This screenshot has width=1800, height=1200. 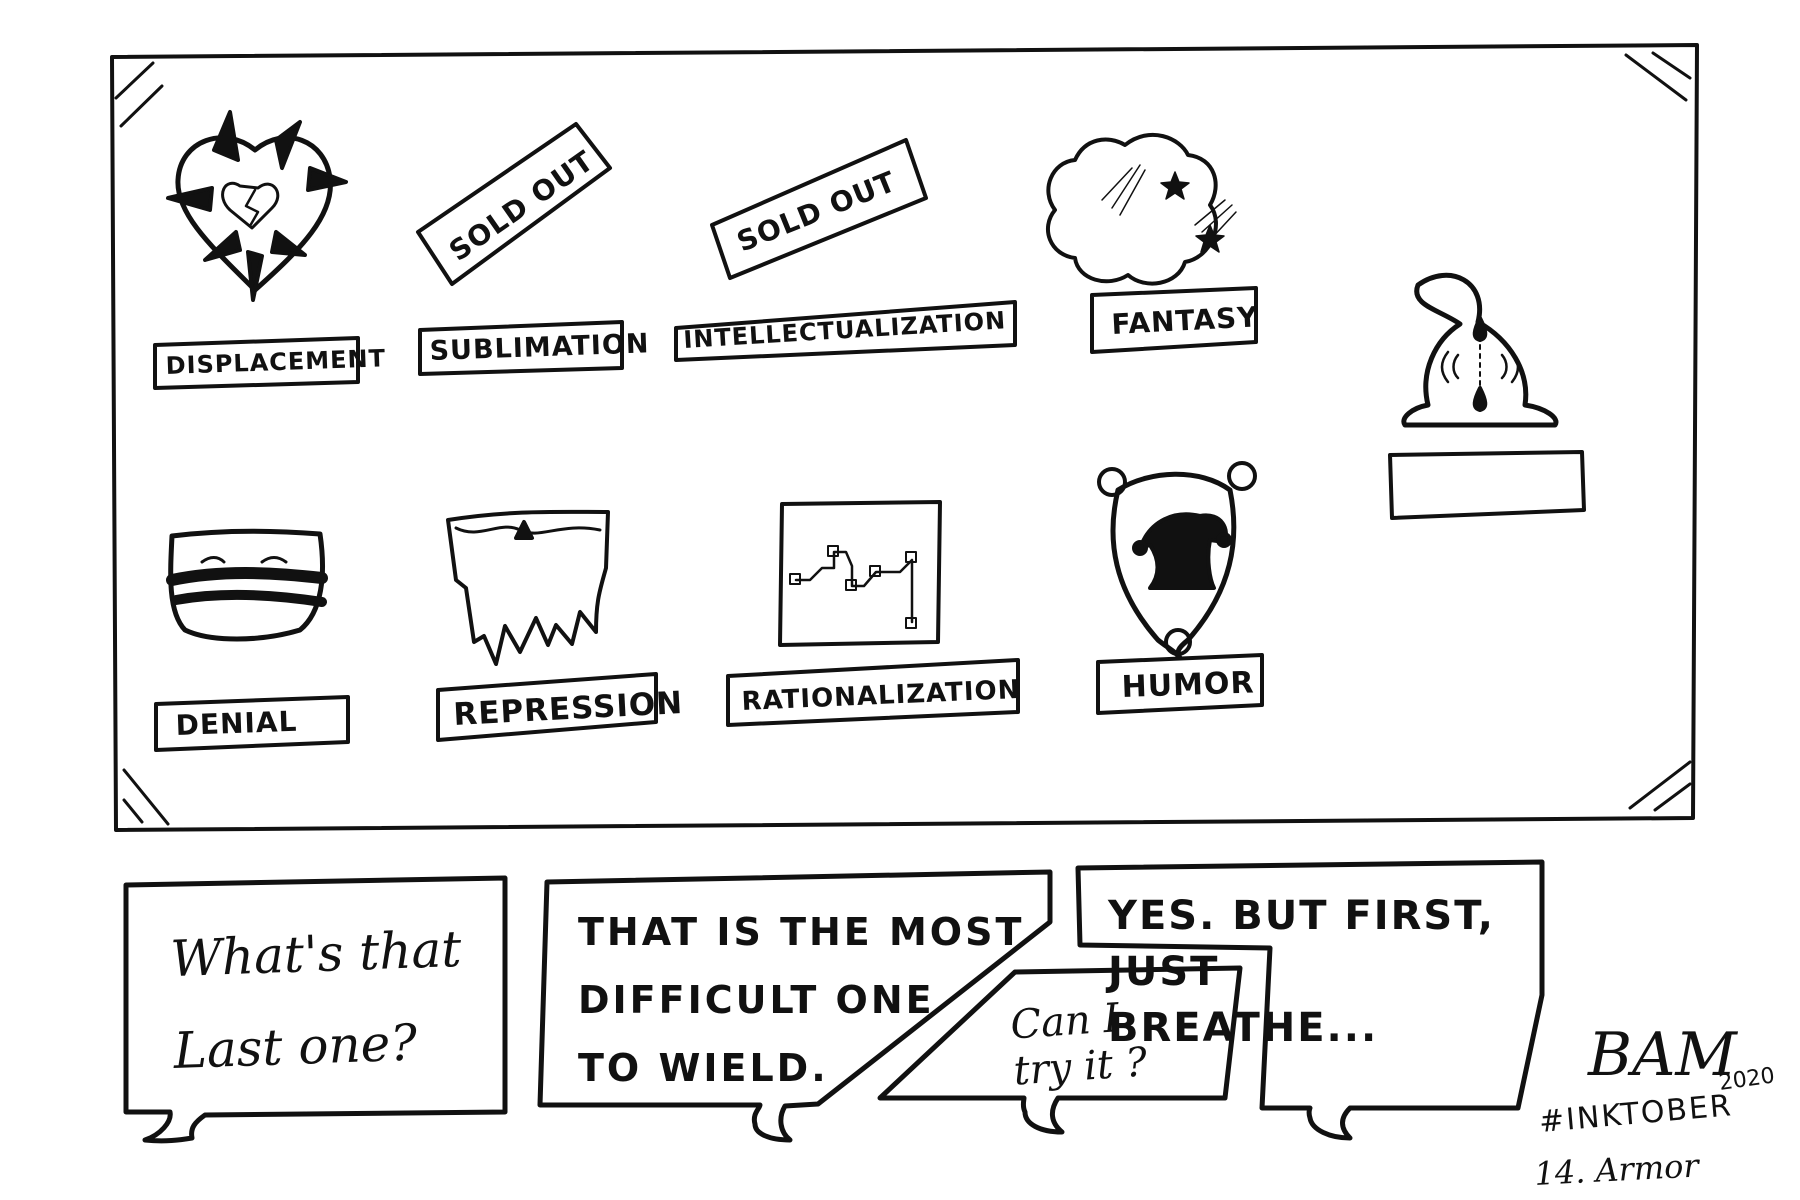 What do you see at coordinates (528, 587) in the screenshot?
I see `repression-iceberg-icon` at bounding box center [528, 587].